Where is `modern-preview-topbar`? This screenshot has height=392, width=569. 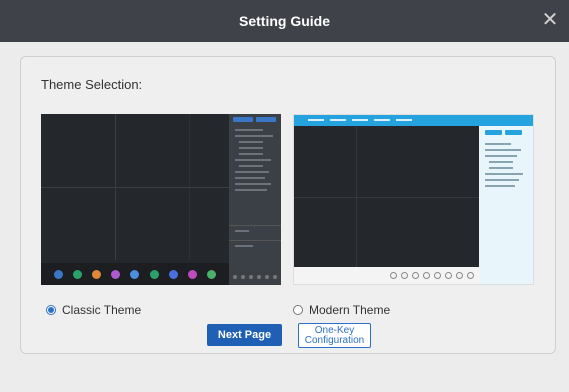
modern-preview-topbar is located at coordinates (413, 120).